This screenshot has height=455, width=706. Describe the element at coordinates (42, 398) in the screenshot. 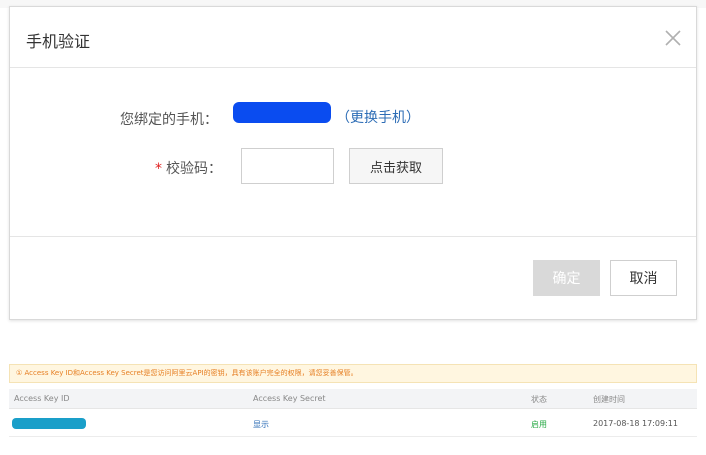

I see `column-access-key-id: Access Key ID` at that location.